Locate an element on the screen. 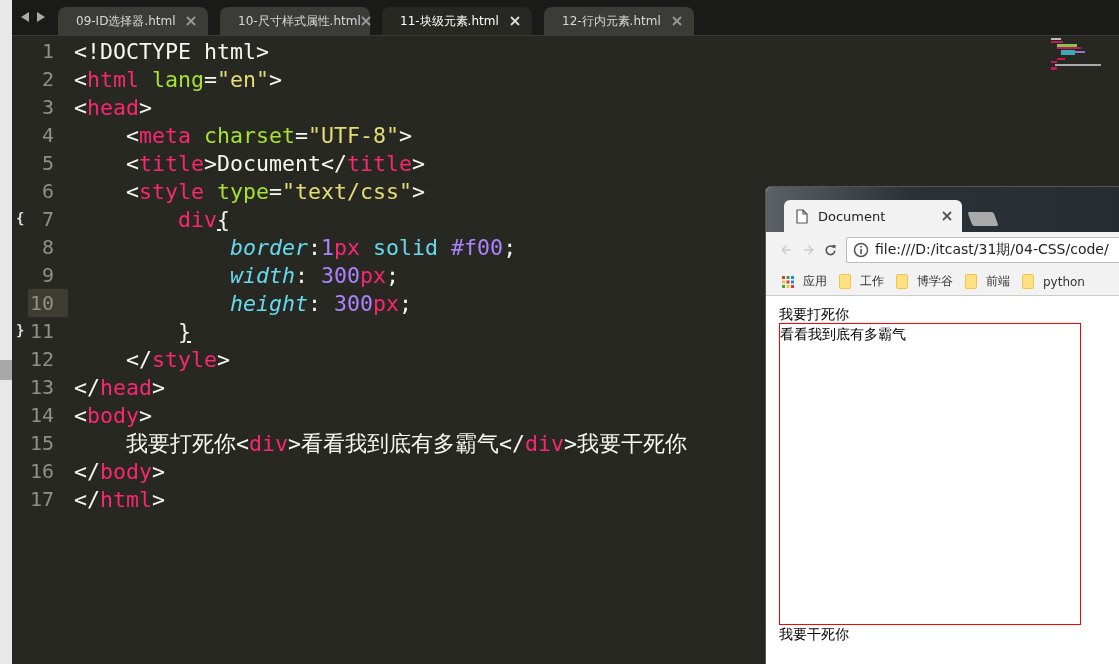  page-icon is located at coordinates (802, 216).